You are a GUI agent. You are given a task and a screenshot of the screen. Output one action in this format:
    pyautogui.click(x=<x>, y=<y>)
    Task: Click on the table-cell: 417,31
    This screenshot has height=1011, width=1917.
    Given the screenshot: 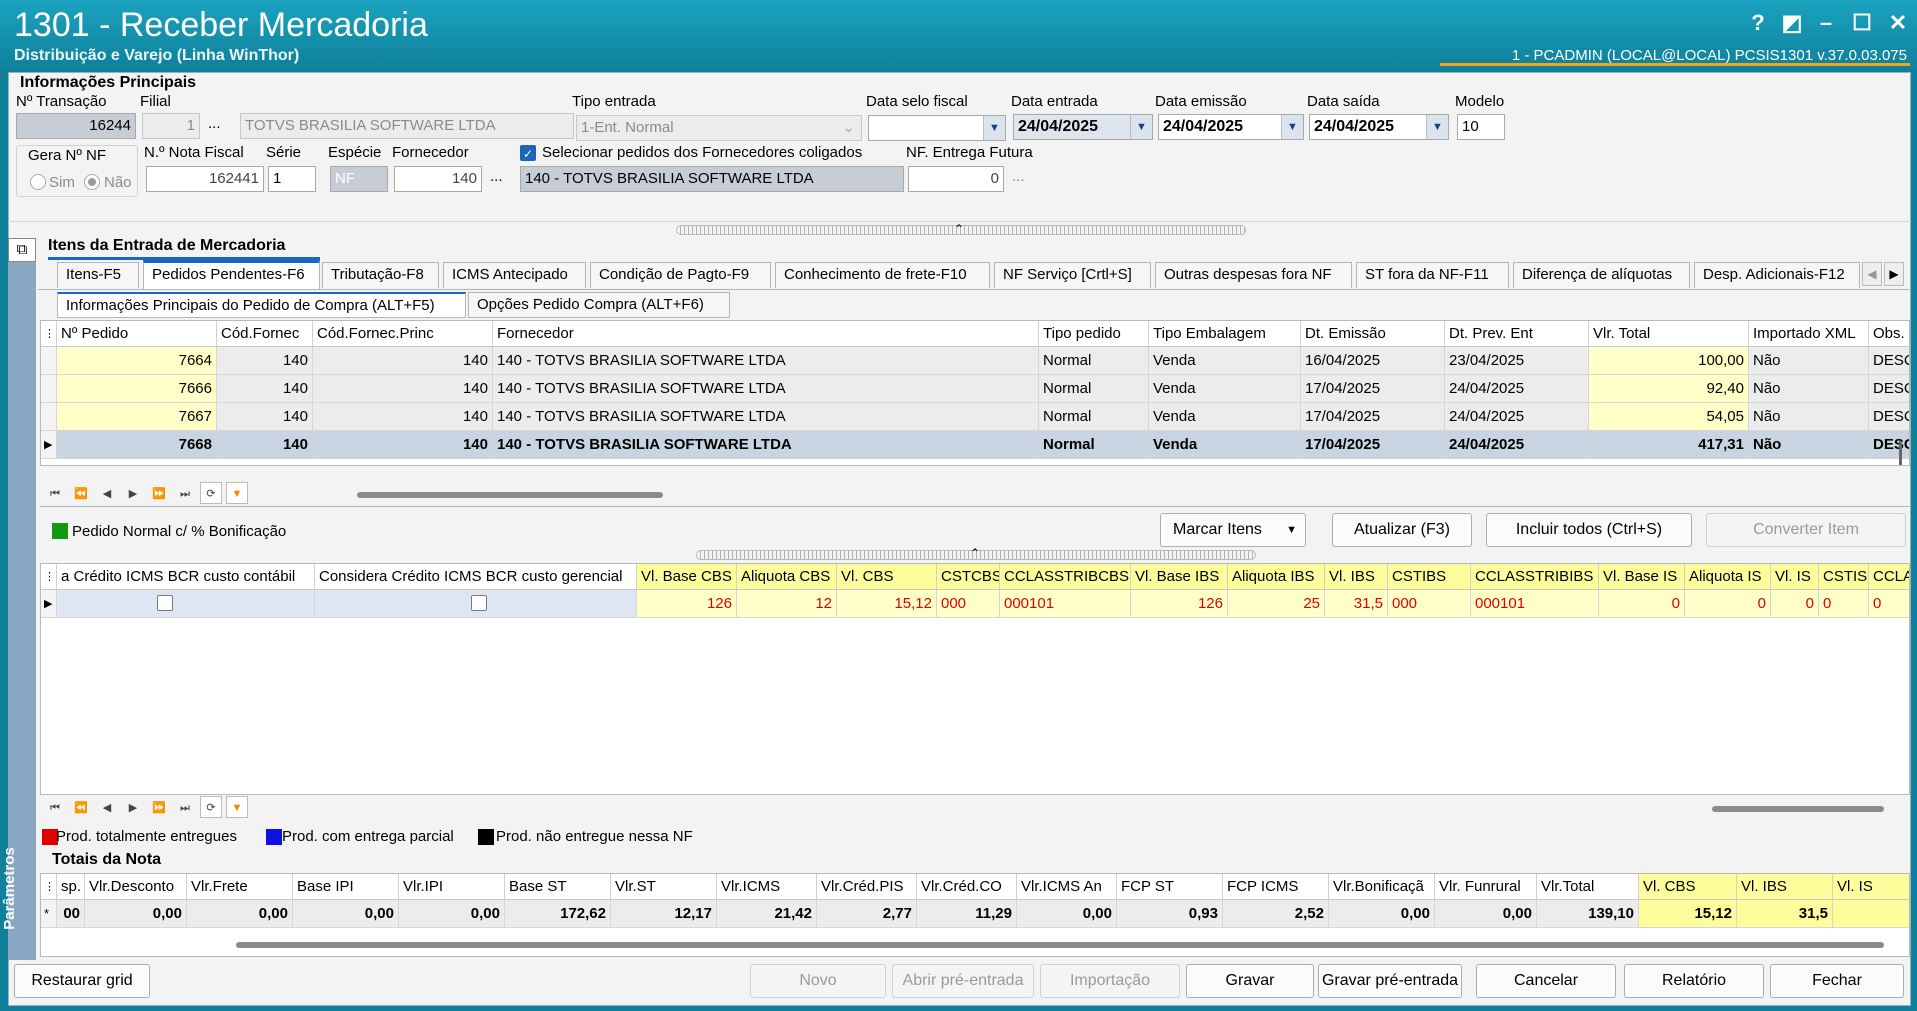 What is the action you would take?
    pyautogui.click(x=1669, y=445)
    